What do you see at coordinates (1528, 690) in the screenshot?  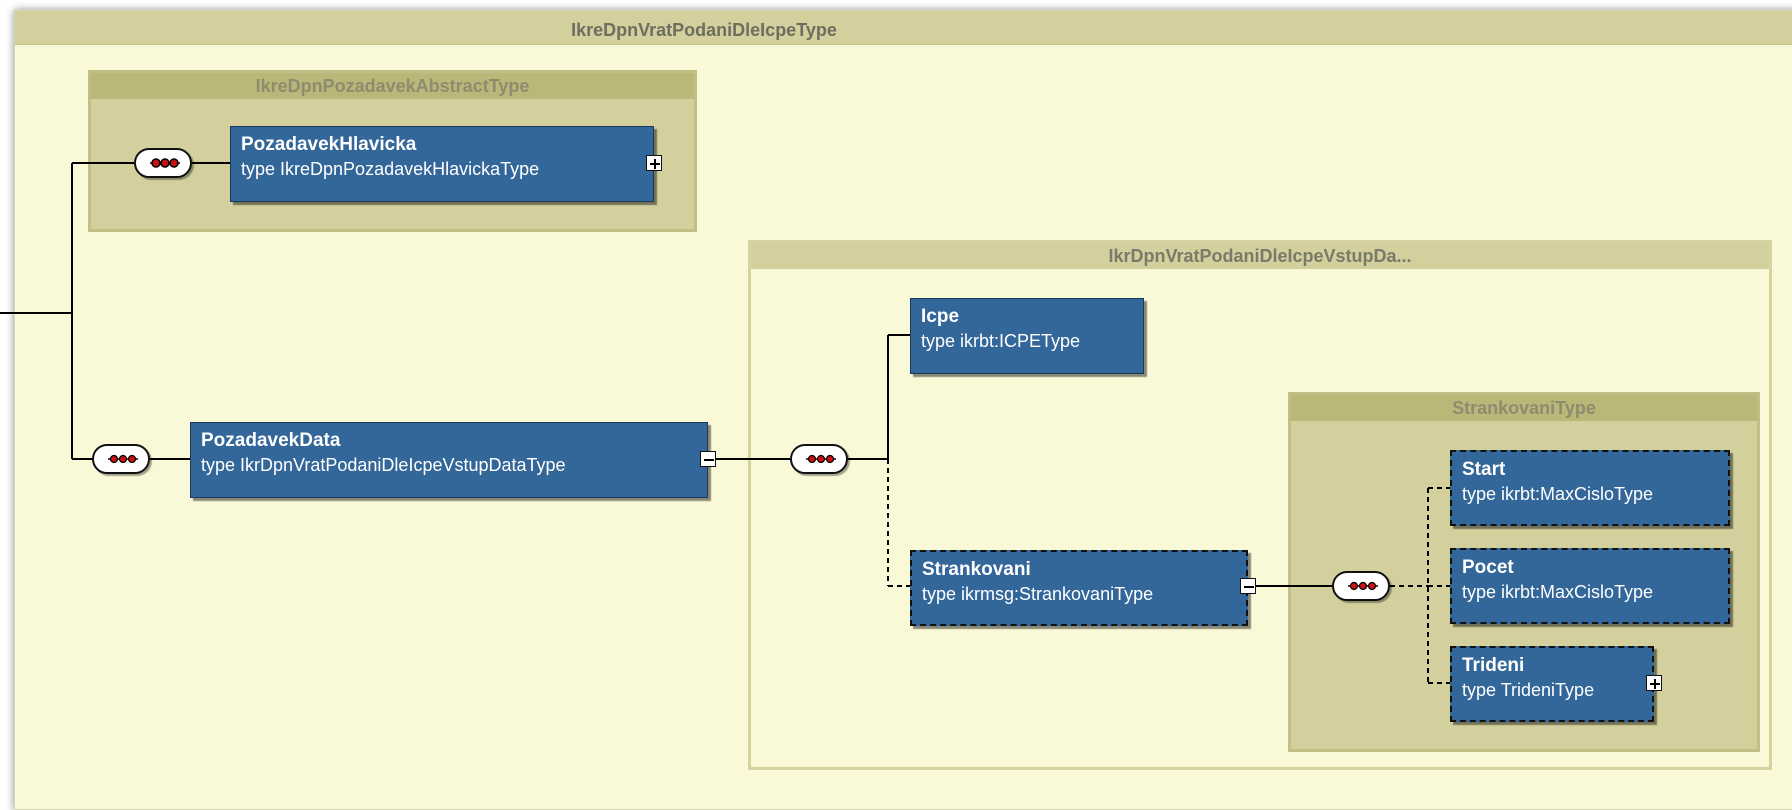 I see `element-type: type TrideniType` at bounding box center [1528, 690].